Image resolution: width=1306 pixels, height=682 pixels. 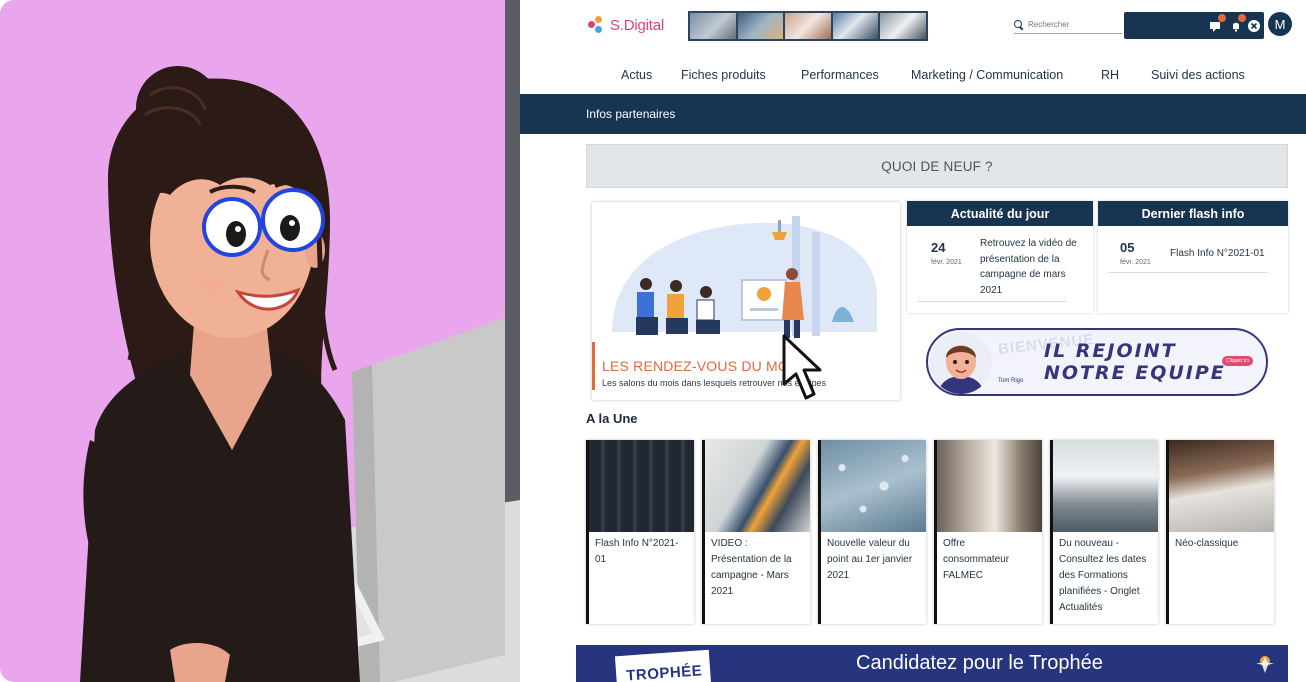 I want to click on rendez-vous-title: LES RENDEZ-VOUS DU MOIS, so click(x=702, y=366).